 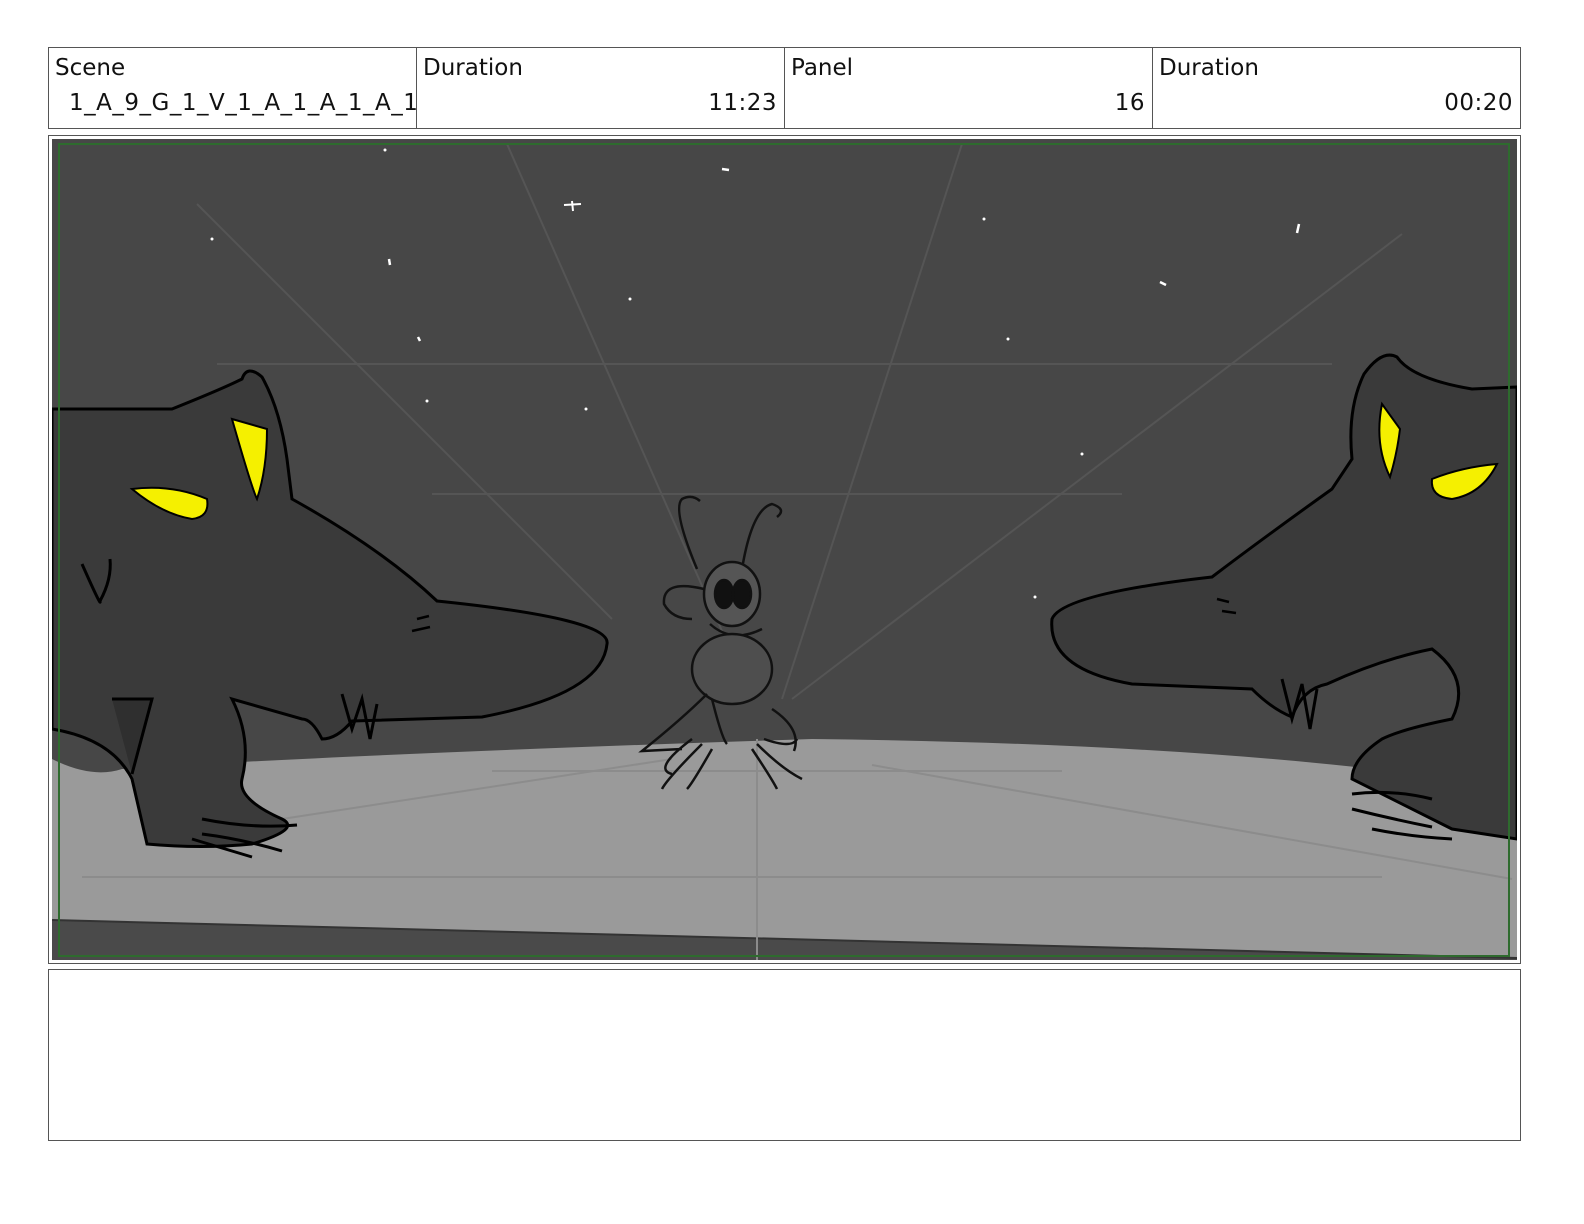 What do you see at coordinates (742, 103) in the screenshot?
I see `scene-duration-value: 11:23` at bounding box center [742, 103].